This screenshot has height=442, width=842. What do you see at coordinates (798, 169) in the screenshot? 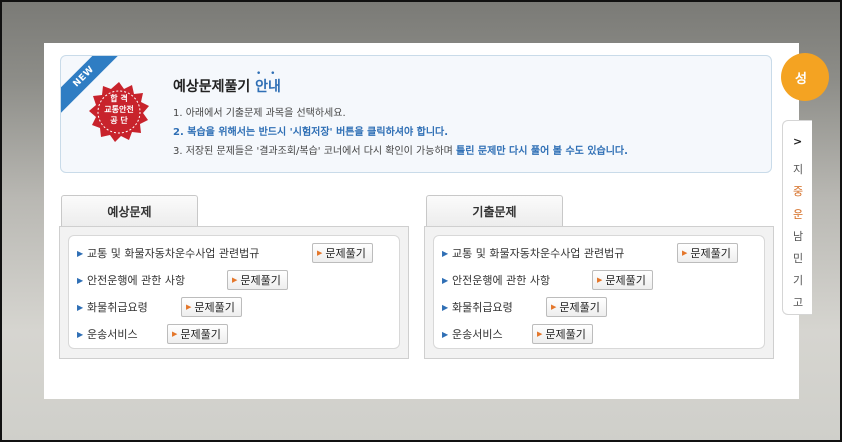
I see `side-menu-item: 지` at bounding box center [798, 169].